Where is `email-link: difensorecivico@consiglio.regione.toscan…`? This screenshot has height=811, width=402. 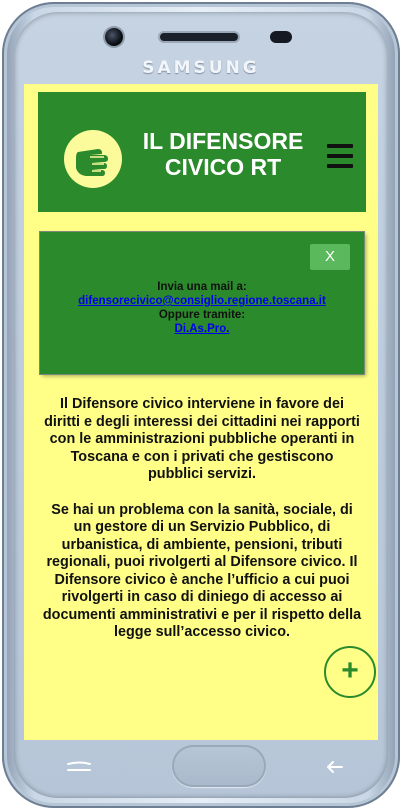
email-link: difensorecivico@consiglio.regione.toscan… is located at coordinates (202, 301).